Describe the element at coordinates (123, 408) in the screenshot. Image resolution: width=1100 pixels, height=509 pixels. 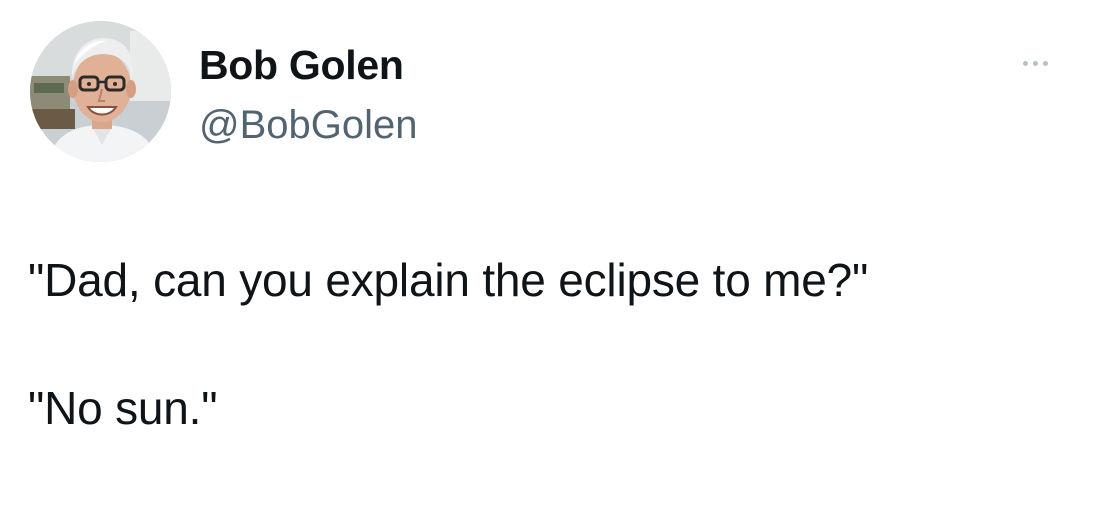
I see `tweet-text-line-2: "No sun."` at that location.